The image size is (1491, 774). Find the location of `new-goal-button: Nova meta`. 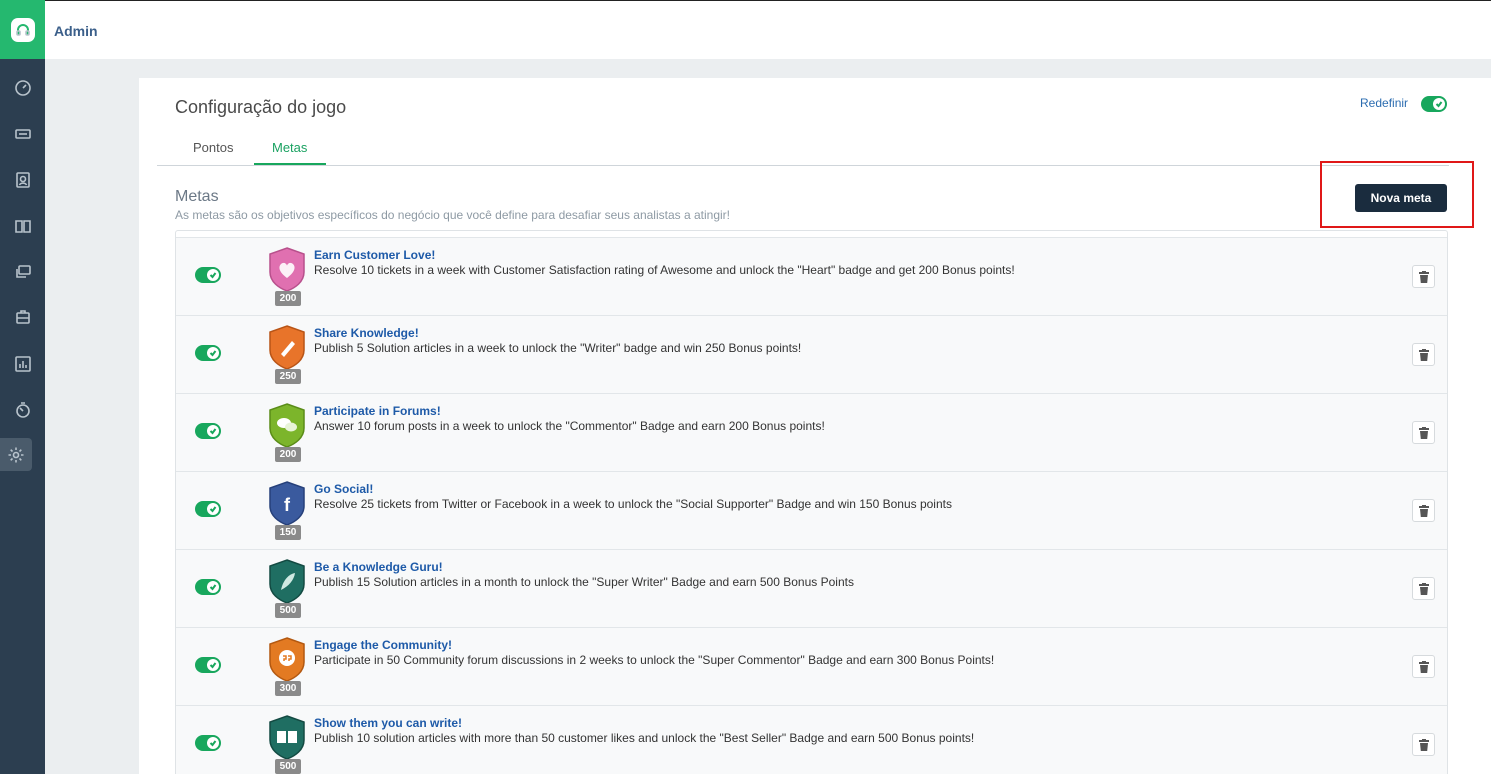

new-goal-button: Nova meta is located at coordinates (1401, 198).